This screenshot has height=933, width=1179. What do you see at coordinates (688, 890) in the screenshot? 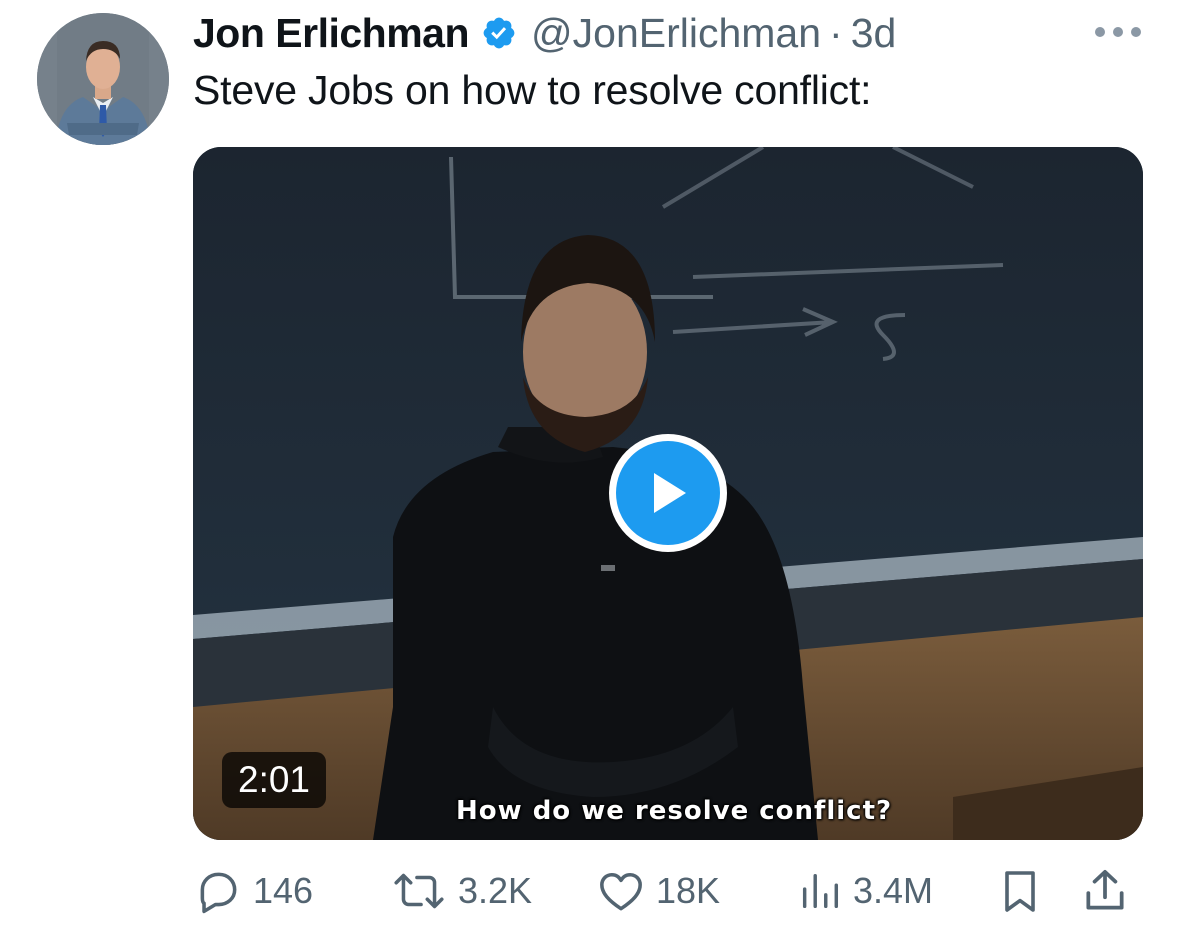
I see `like-count: 18K` at bounding box center [688, 890].